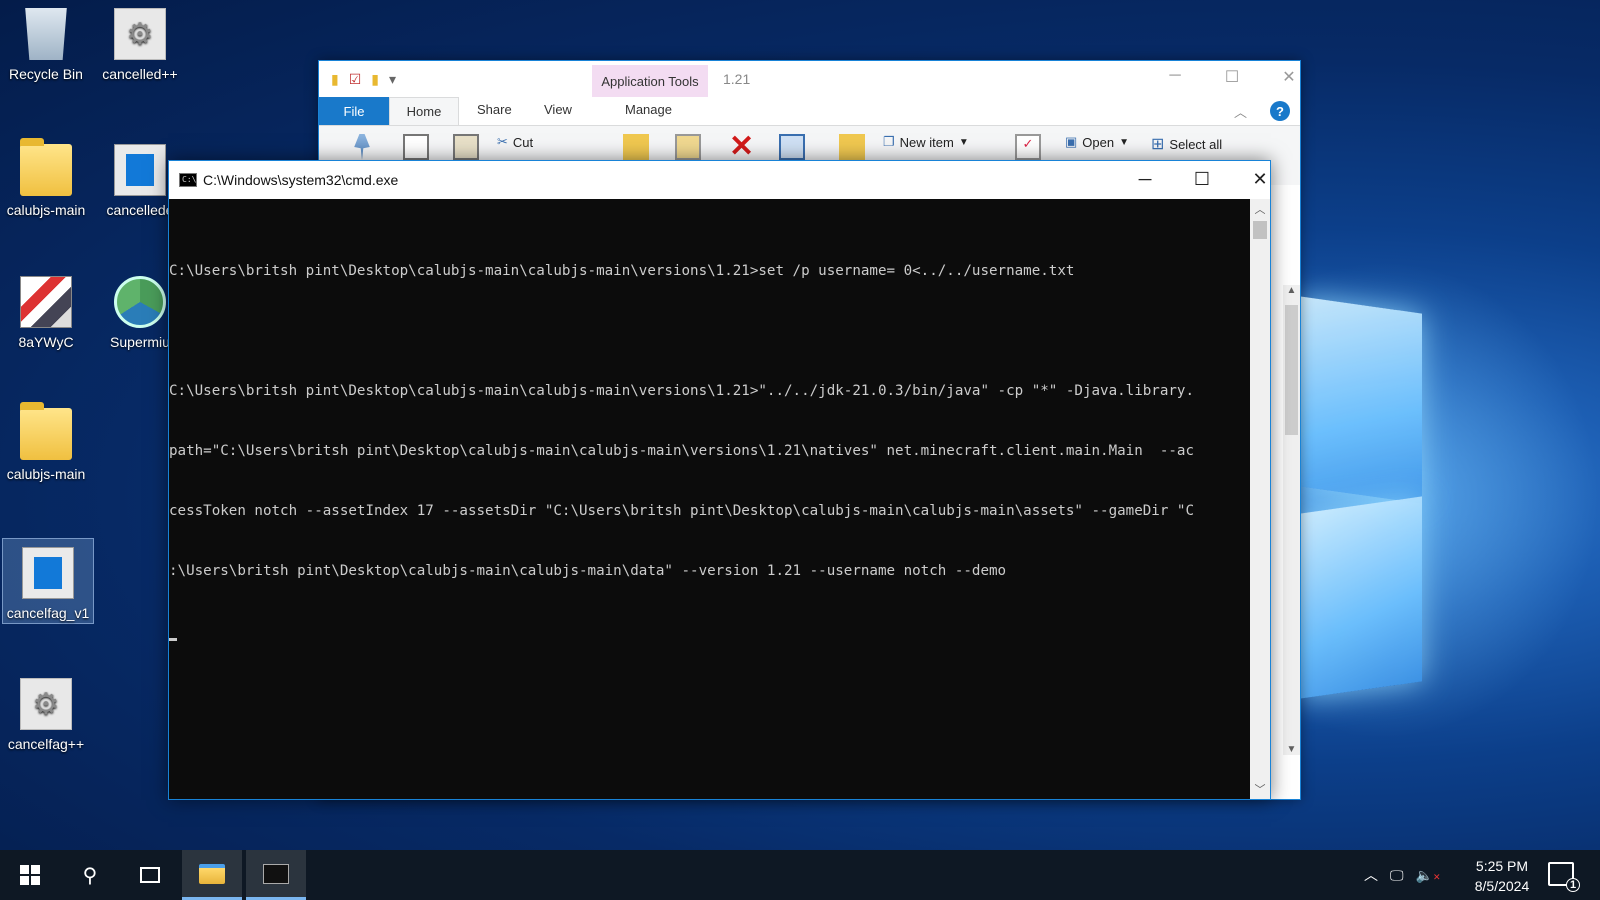 The height and width of the screenshot is (900, 1600). I want to click on volume-muted-icon: 🔈✕, so click(1428, 875).